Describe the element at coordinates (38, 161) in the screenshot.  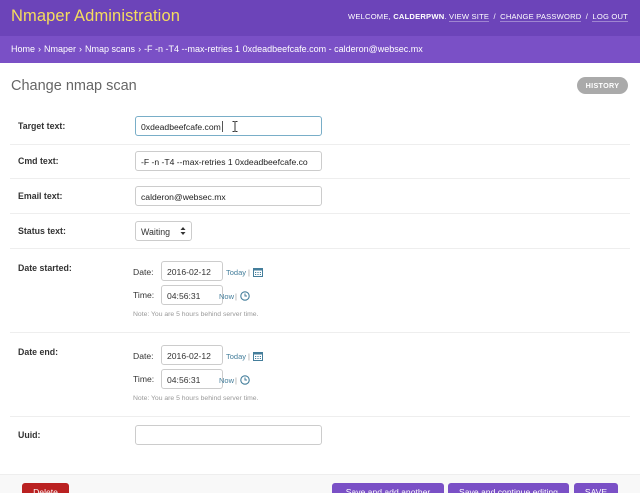
I see `cmd-label: Cmd text:` at that location.